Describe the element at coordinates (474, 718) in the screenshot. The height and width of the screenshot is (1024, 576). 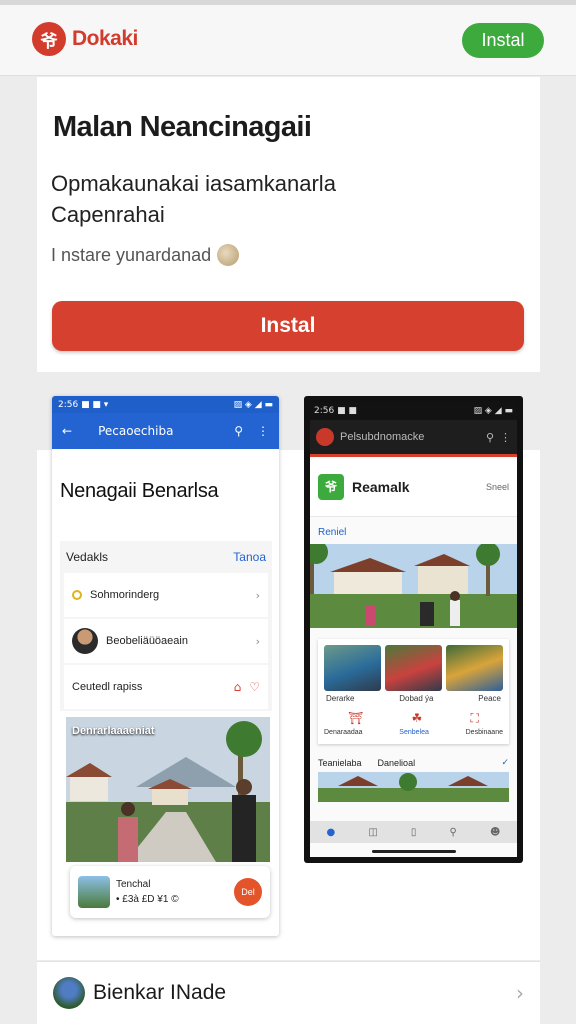
I see `gate-icon: ⛶` at that location.